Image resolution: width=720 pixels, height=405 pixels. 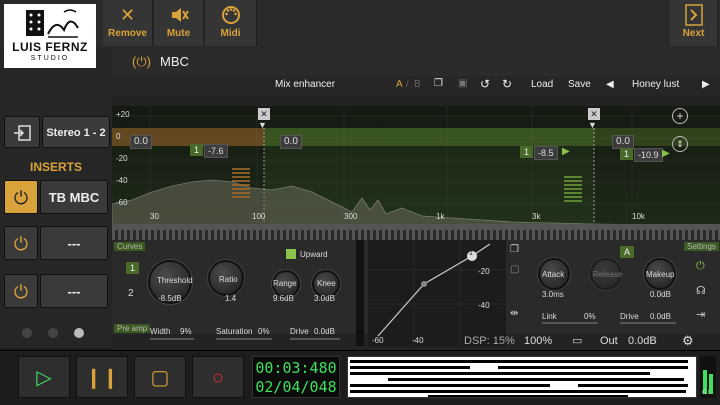 I want to click on route-button, so click(x=22, y=132).